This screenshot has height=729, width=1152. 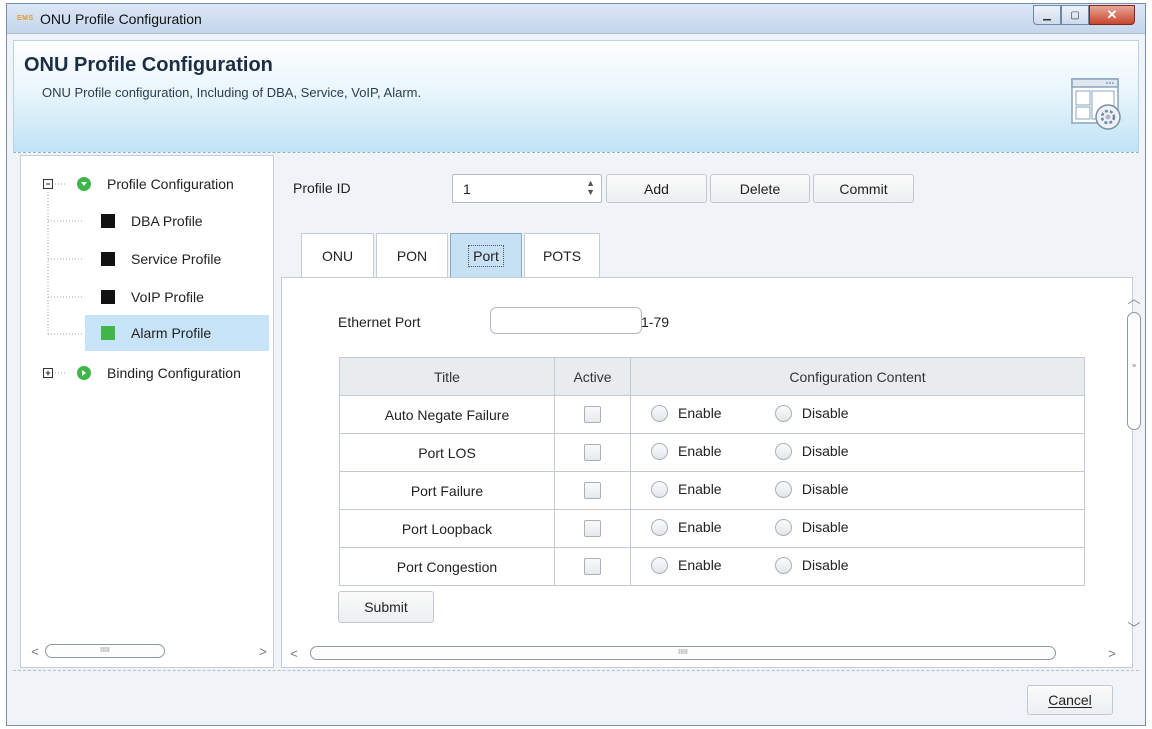 I want to click on row-title: Auto Negate Failure, so click(x=447, y=414).